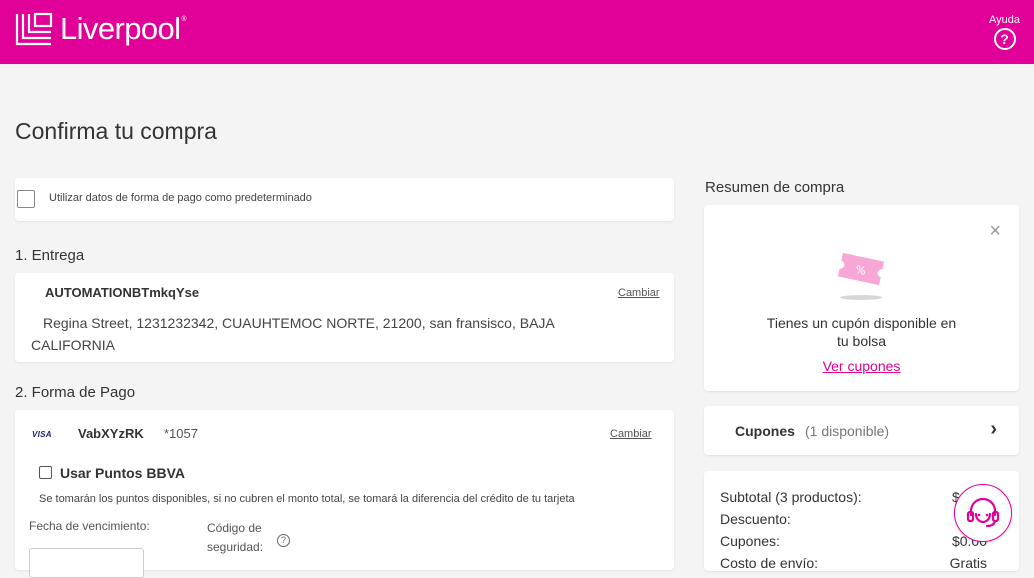 This screenshot has height=578, width=1034. What do you see at coordinates (791, 497) in the screenshot?
I see `subtotal-label: Subtotal (3 productos):` at bounding box center [791, 497].